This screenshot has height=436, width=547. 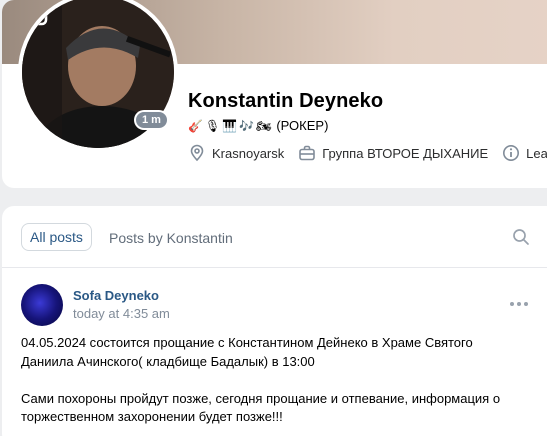 I want to click on post-author-avatar, so click(x=42, y=305).